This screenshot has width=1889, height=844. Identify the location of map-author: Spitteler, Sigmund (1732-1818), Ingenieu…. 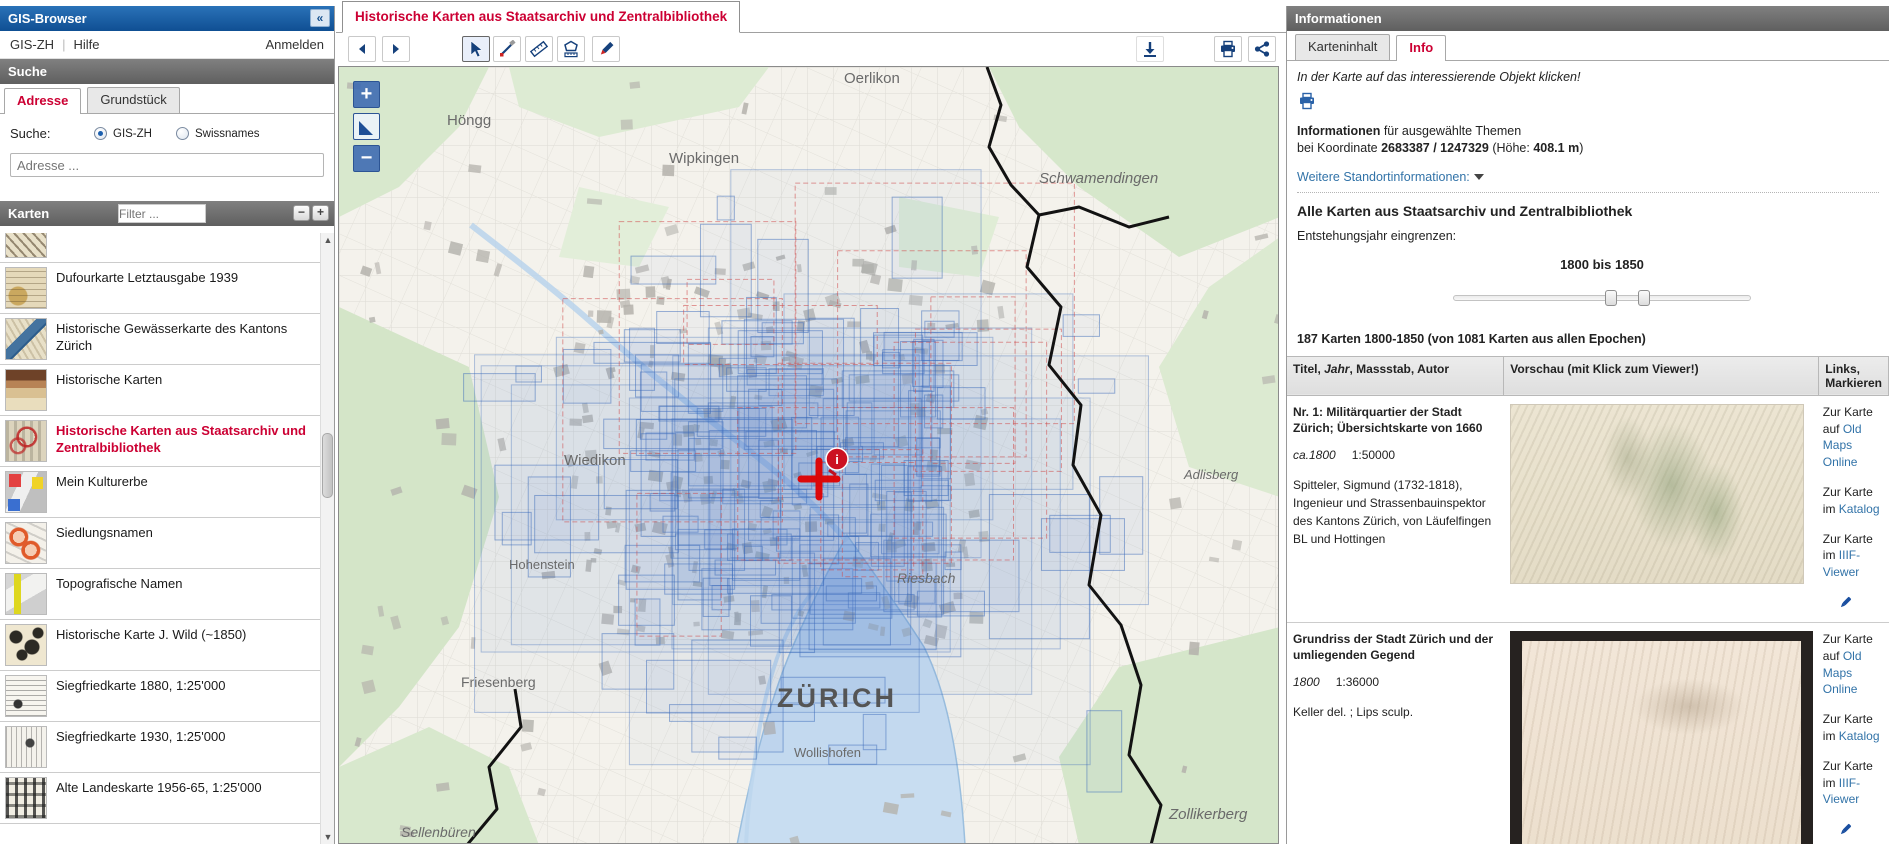
(1392, 512).